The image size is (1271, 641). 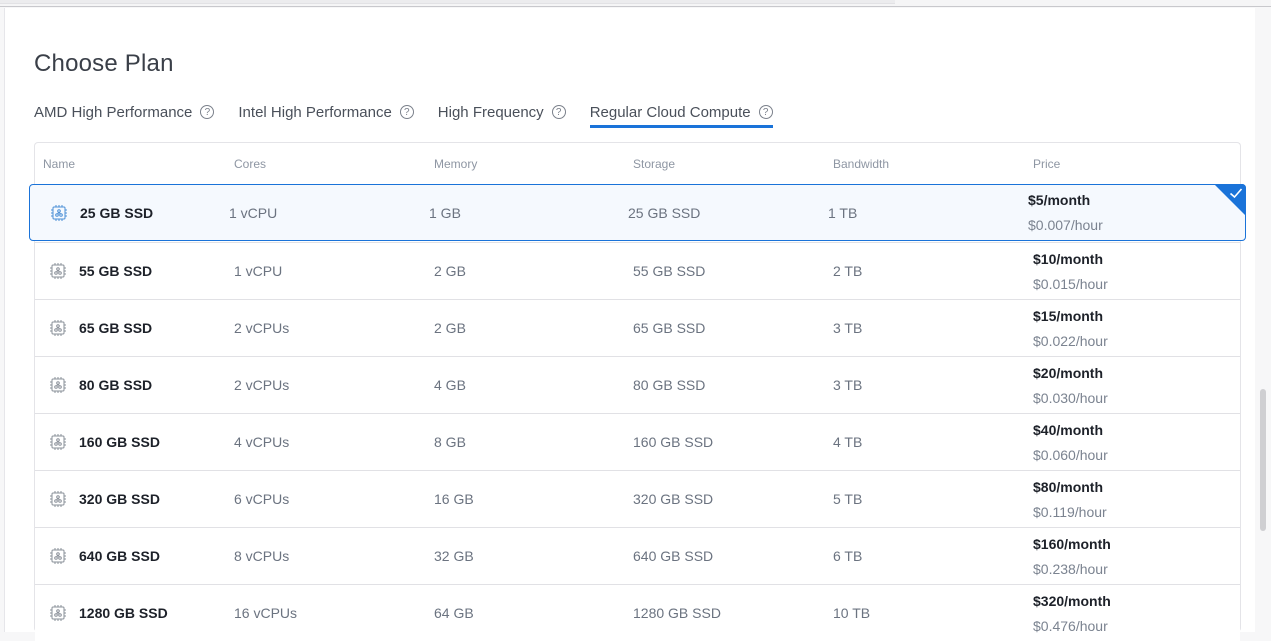 I want to click on plan-bandwidth: 1 TB, so click(x=843, y=212).